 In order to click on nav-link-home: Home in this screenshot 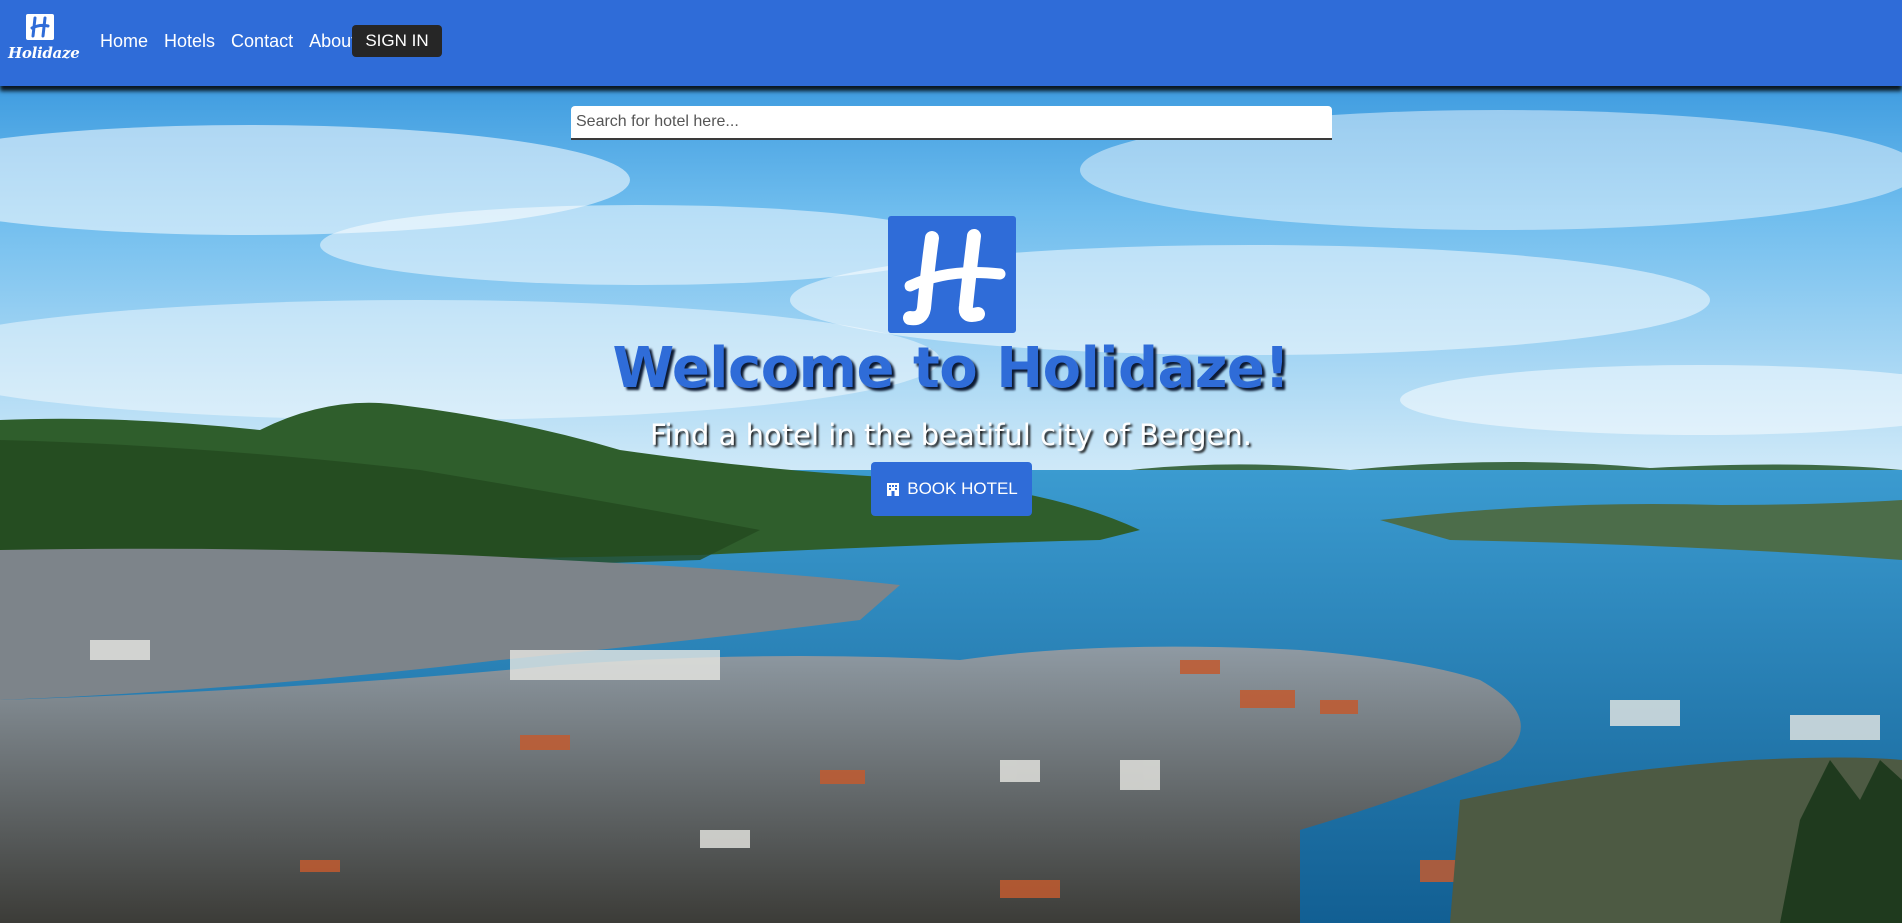, I will do `click(124, 41)`.